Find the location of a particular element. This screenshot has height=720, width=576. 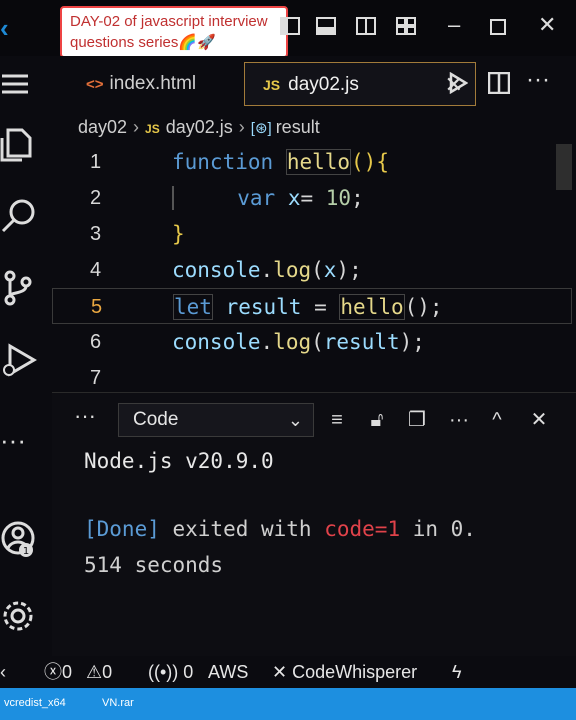

caption-line-1: DAY-02 of javascript interview is located at coordinates (169, 21).